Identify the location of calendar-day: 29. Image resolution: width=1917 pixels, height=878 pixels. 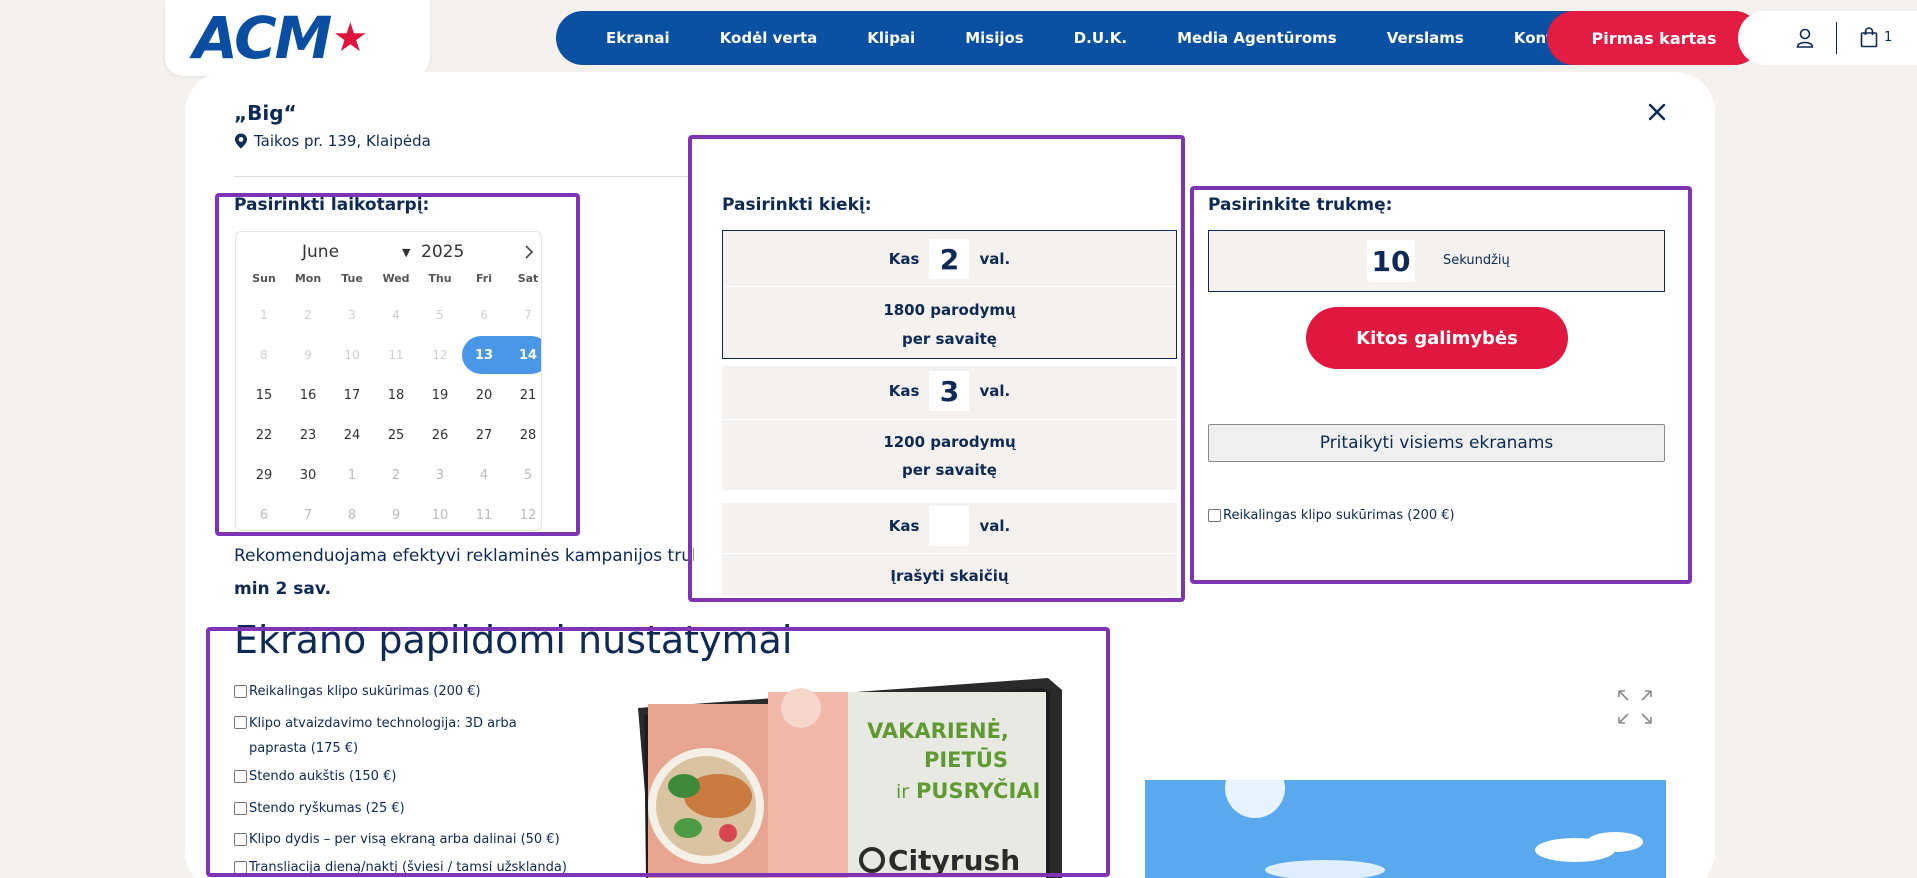
(264, 475).